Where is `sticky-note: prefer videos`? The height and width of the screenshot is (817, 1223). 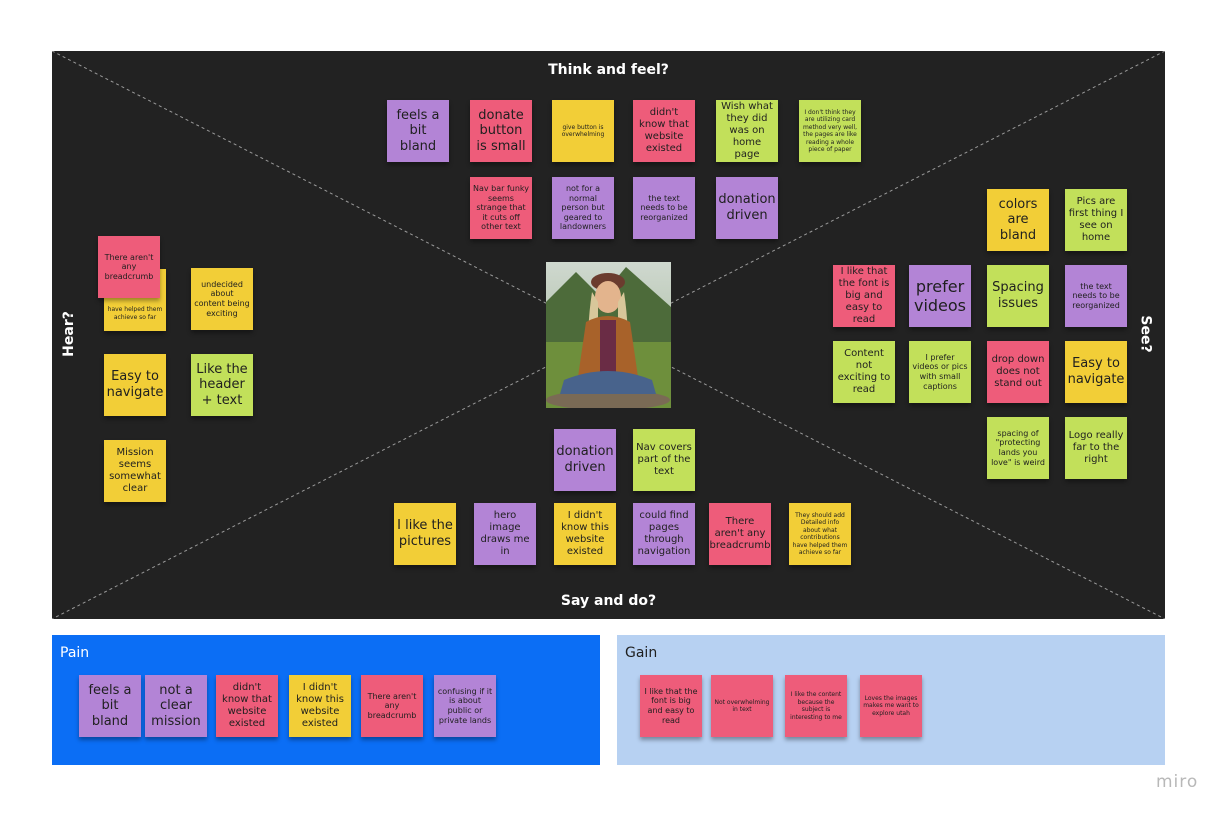
sticky-note: prefer videos is located at coordinates (940, 296).